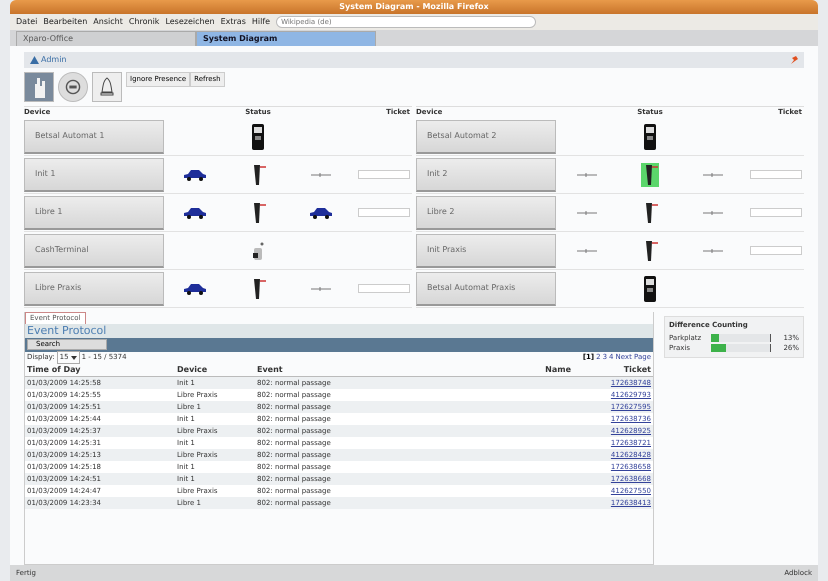  Describe the element at coordinates (192, 370) in the screenshot. I see `column-header: Device` at that location.